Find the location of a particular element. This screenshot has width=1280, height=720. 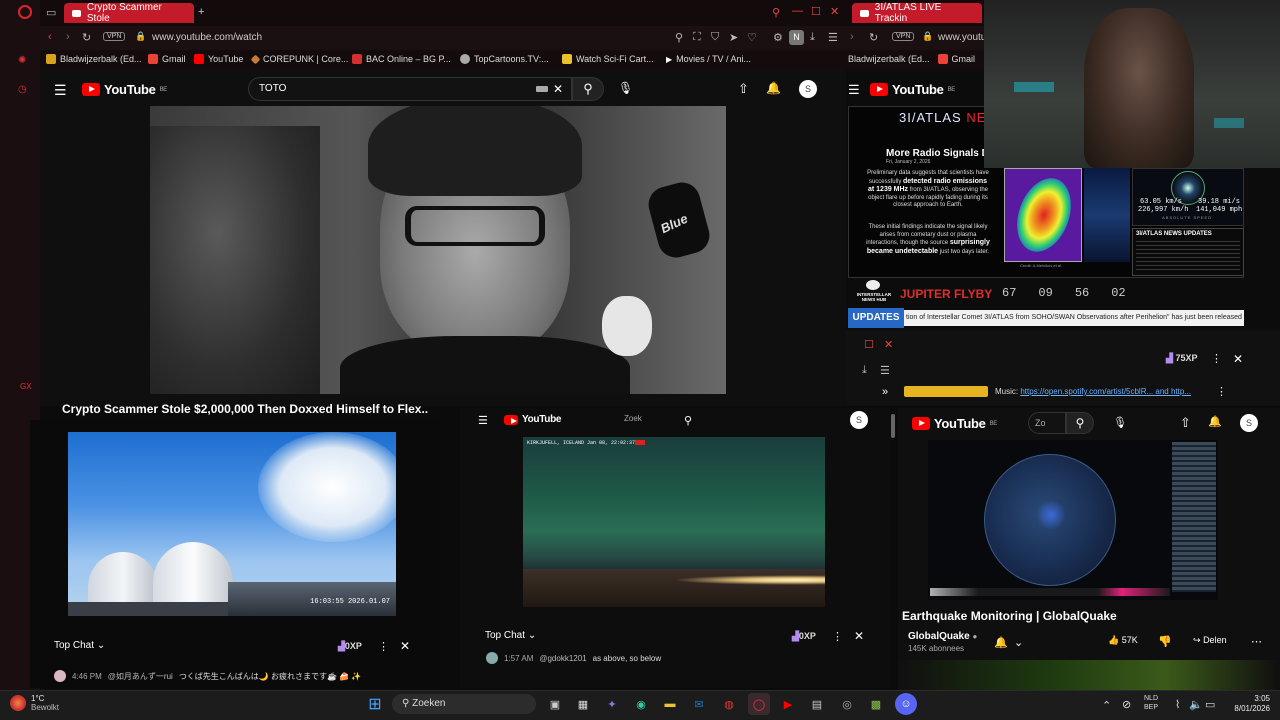

reload-icon: ↻ is located at coordinates (86, 37).